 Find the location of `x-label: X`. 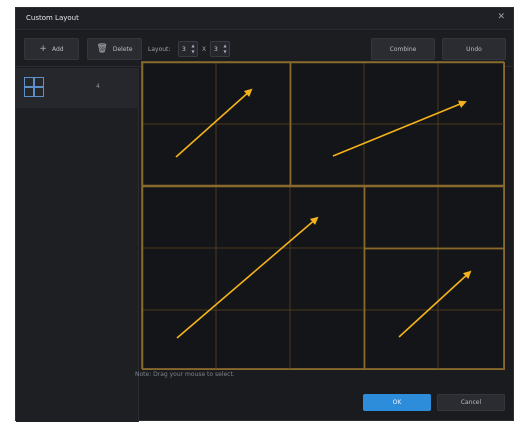

x-label: X is located at coordinates (204, 49).